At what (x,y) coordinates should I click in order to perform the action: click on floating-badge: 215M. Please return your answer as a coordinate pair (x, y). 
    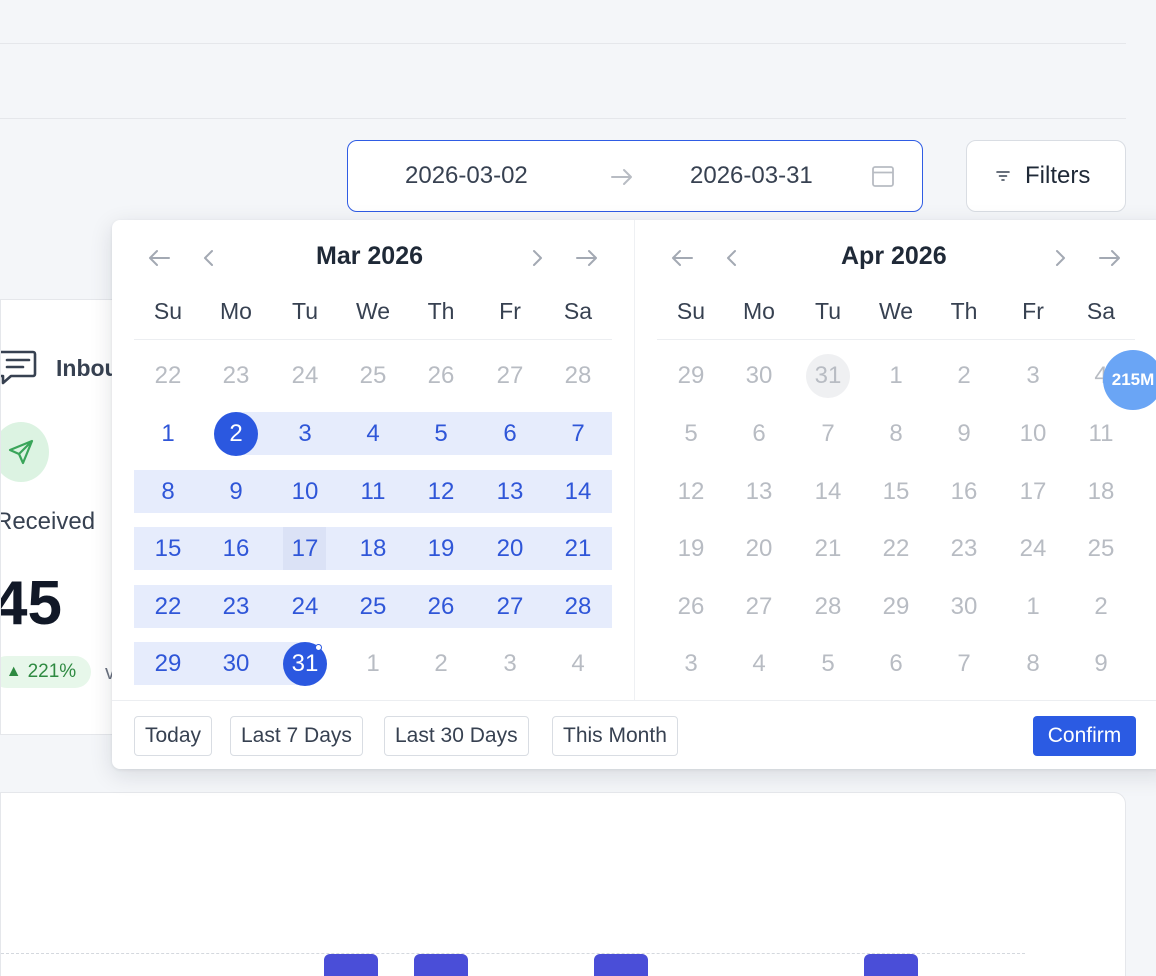
    Looking at the image, I should click on (1129, 380).